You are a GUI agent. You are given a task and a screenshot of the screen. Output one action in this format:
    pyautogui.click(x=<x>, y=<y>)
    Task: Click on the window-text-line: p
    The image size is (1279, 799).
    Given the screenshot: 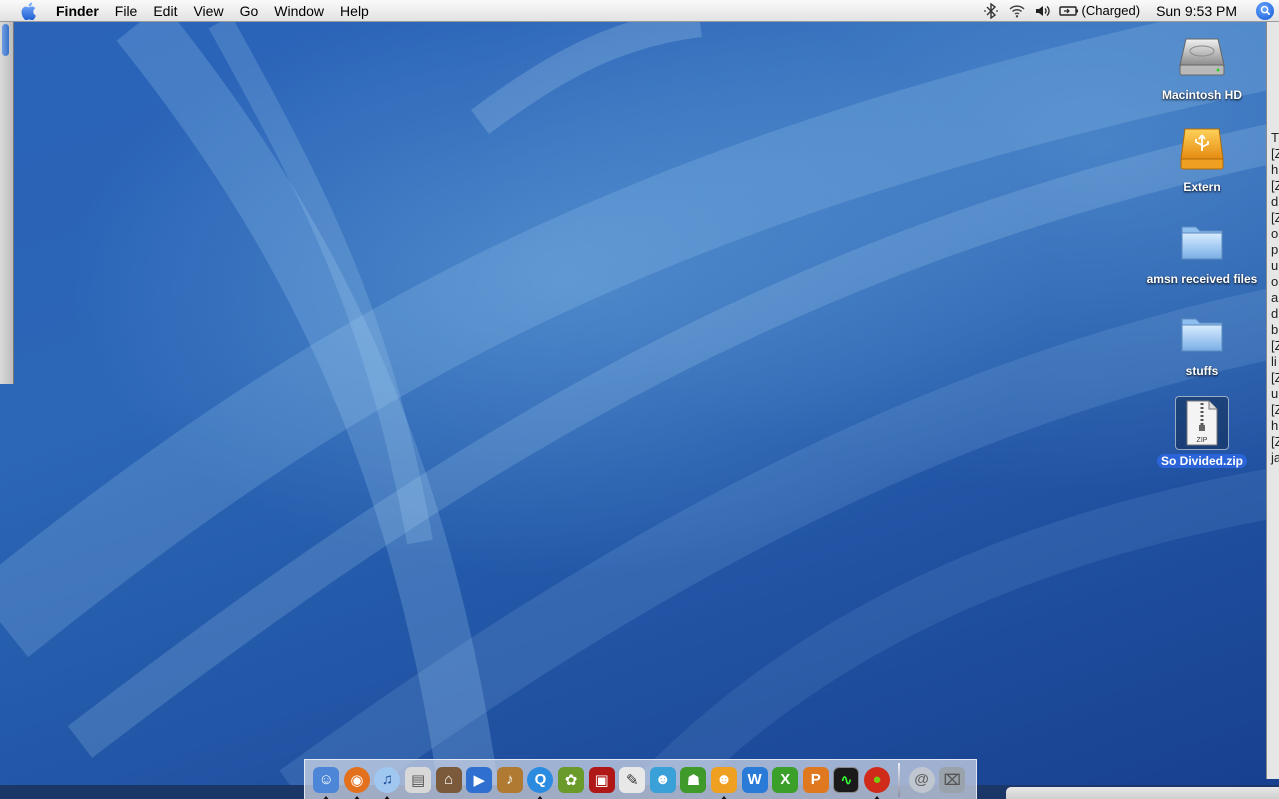 What is the action you would take?
    pyautogui.click(x=1275, y=249)
    